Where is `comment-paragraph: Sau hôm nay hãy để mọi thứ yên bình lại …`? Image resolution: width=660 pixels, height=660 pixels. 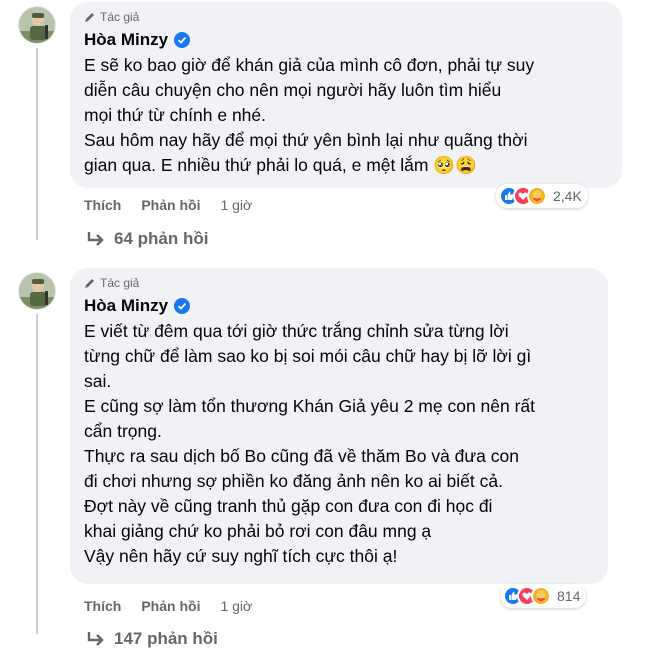 comment-paragraph: Sau hôm nay hãy để mọi thứ yên bình lại … is located at coordinates (306, 152).